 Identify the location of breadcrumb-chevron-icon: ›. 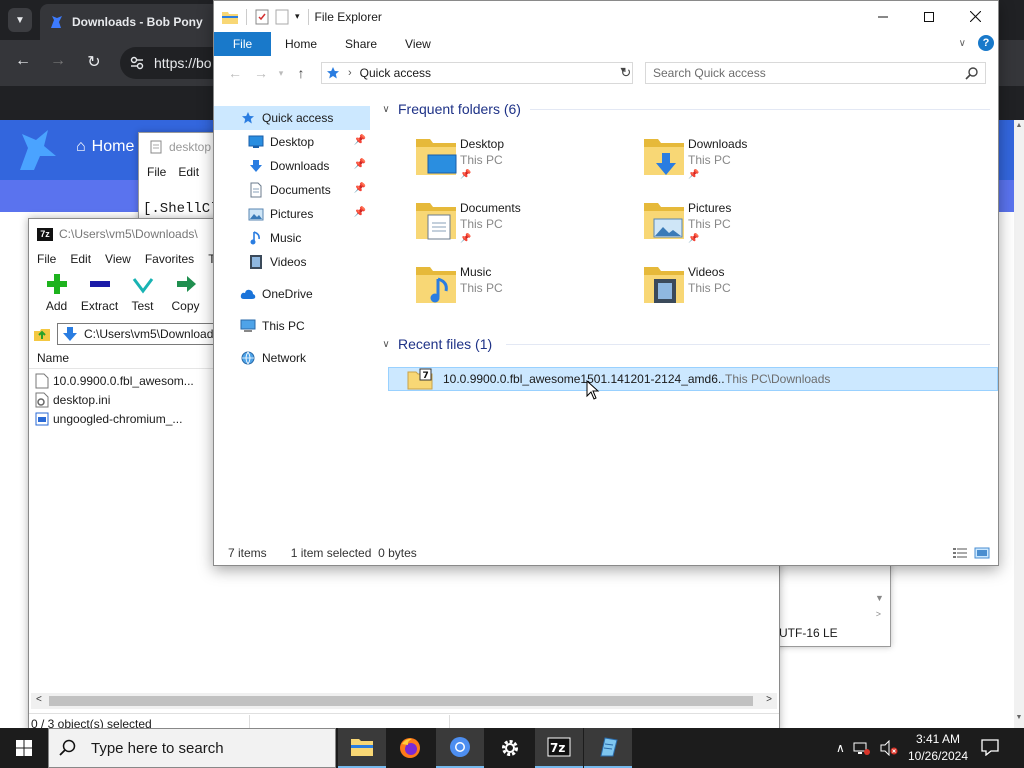
(350, 73).